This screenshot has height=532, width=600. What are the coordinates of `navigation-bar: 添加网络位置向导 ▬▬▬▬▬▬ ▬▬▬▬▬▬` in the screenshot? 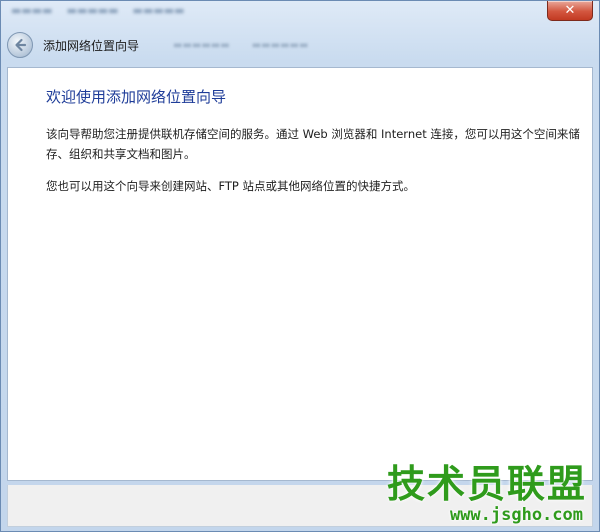 It's located at (300, 45).